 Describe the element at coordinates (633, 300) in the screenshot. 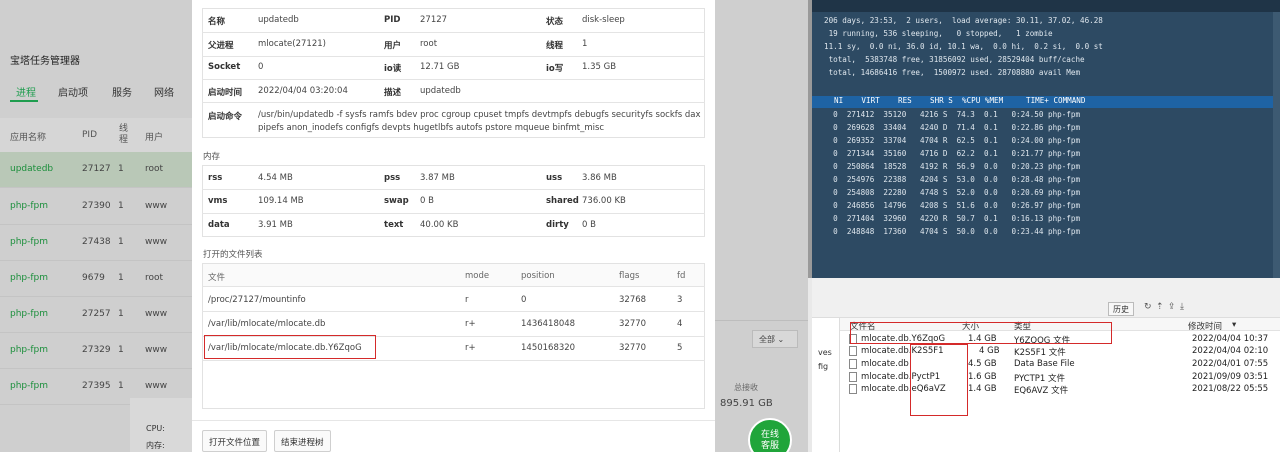

I see `file-flags: 32768` at that location.